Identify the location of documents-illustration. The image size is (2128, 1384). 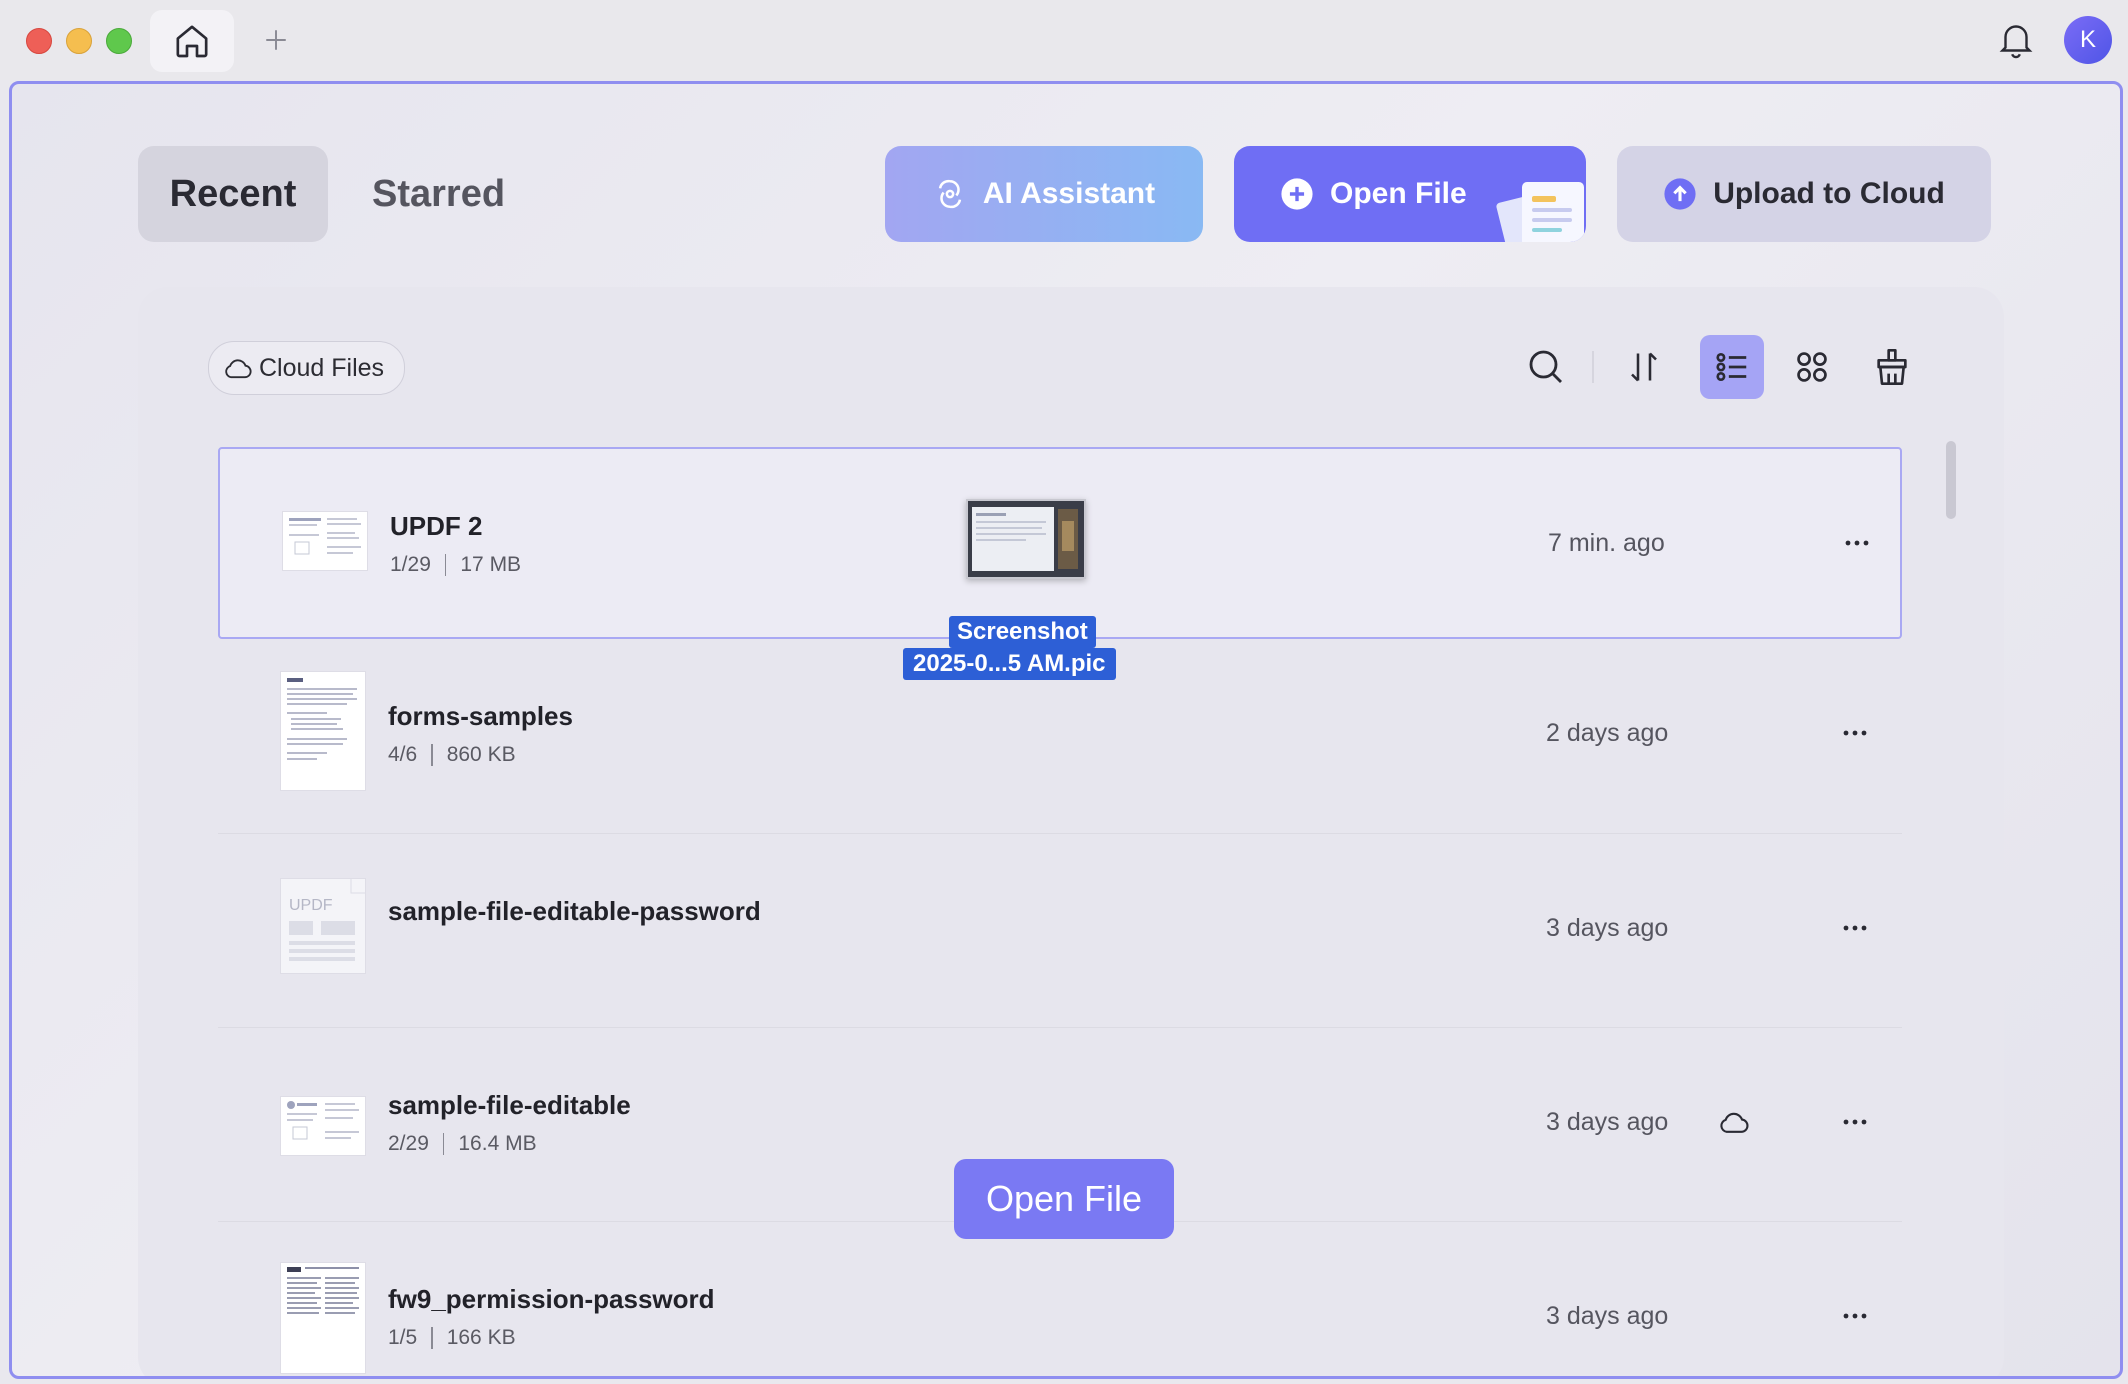
(1540, 212).